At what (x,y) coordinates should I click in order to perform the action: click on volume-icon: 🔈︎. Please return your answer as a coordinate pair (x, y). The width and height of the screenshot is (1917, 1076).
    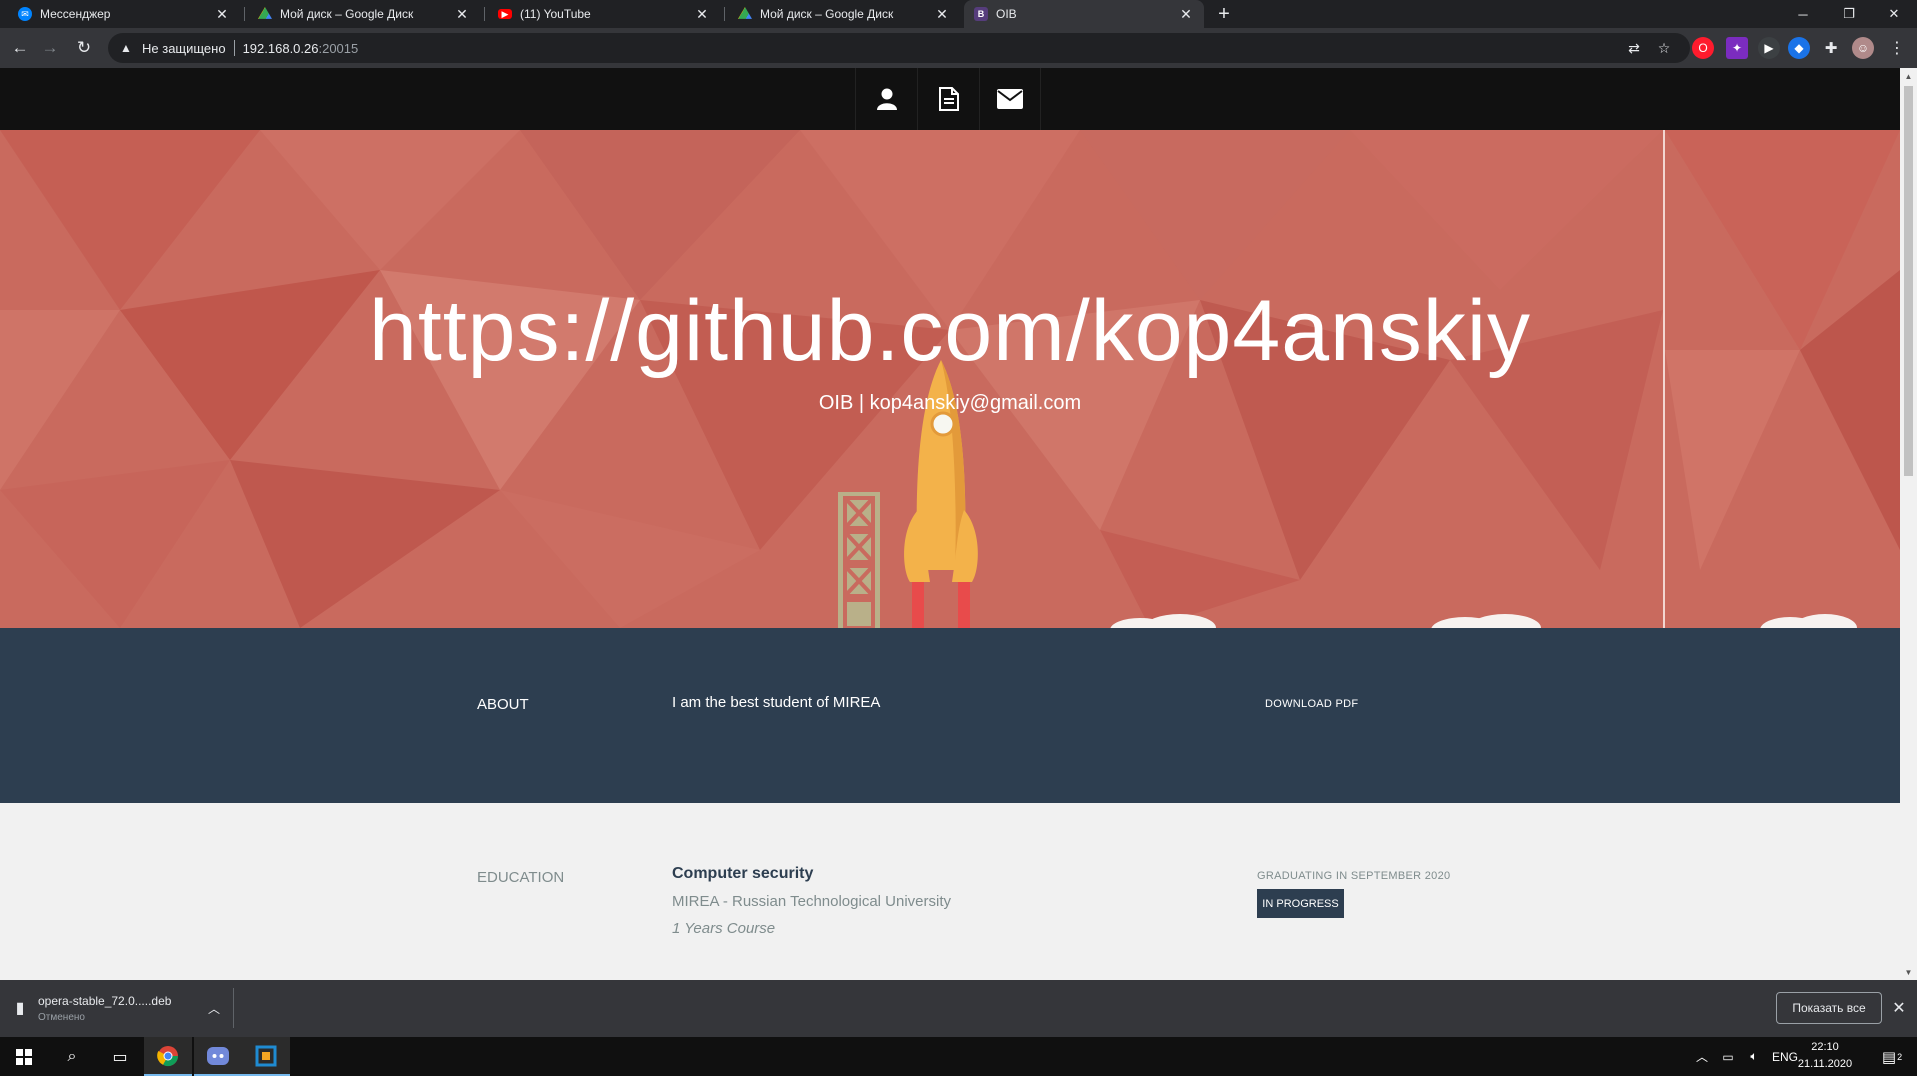
    Looking at the image, I should click on (1754, 1056).